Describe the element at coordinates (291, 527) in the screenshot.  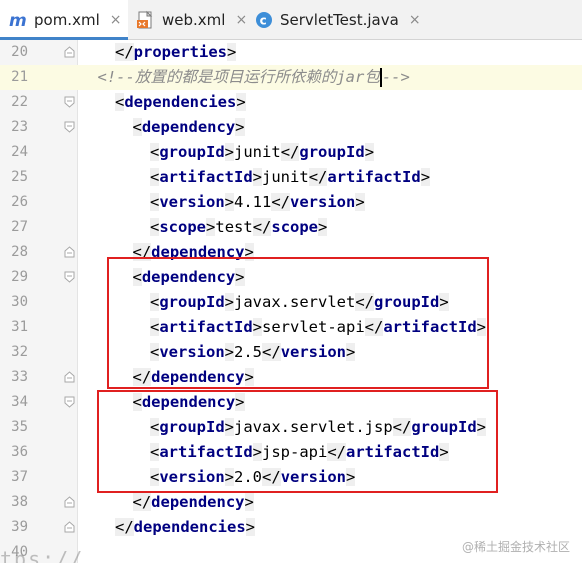
I see `code-line: 39 </dependencies>` at that location.